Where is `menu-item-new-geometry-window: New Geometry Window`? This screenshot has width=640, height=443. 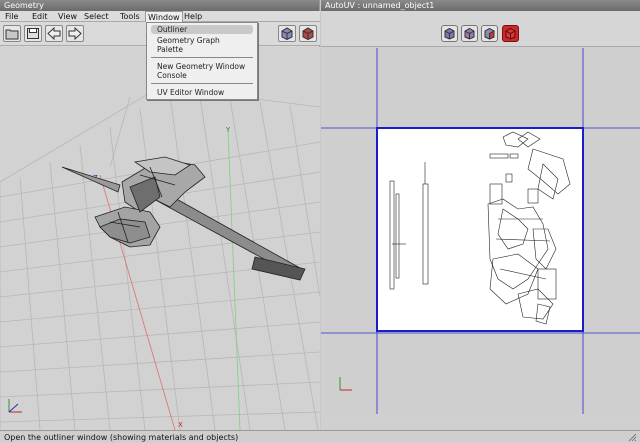 menu-item-new-geometry-window: New Geometry Window is located at coordinates (201, 66).